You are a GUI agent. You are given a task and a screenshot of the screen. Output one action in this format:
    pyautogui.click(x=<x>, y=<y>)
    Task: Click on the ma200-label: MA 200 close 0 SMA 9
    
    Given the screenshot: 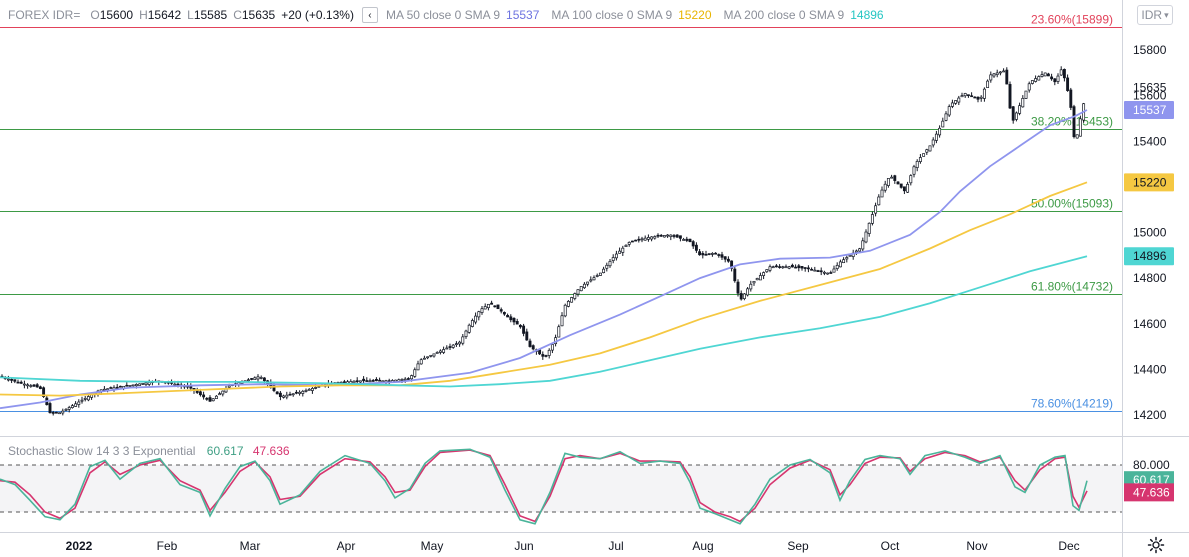 What is the action you would take?
    pyautogui.click(x=784, y=15)
    